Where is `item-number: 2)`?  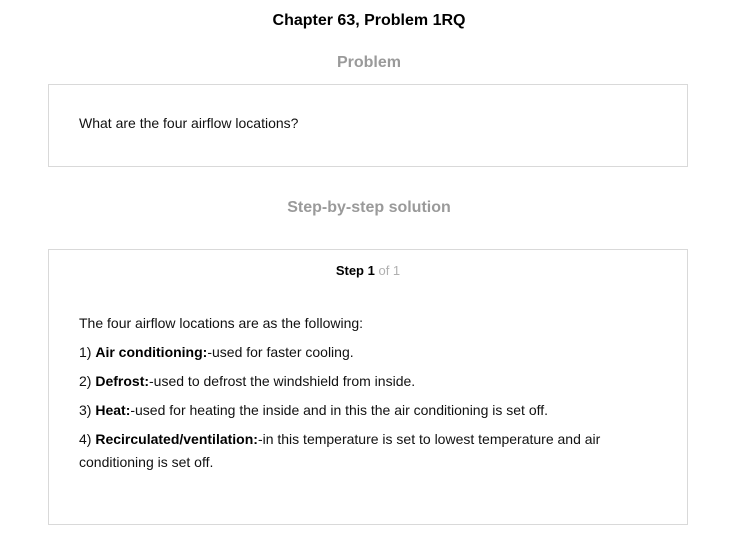
item-number: 2) is located at coordinates (85, 381).